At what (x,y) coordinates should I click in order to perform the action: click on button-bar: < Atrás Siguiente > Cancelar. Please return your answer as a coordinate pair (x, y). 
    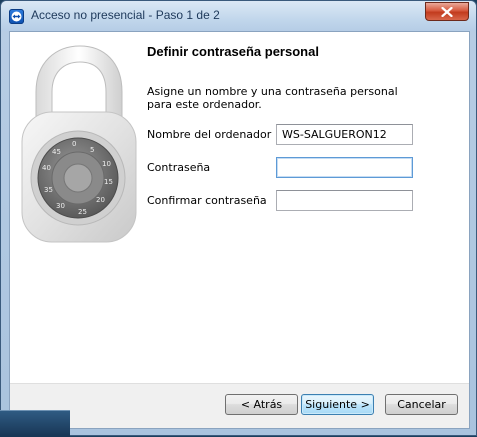
    Looking at the image, I should click on (239, 405).